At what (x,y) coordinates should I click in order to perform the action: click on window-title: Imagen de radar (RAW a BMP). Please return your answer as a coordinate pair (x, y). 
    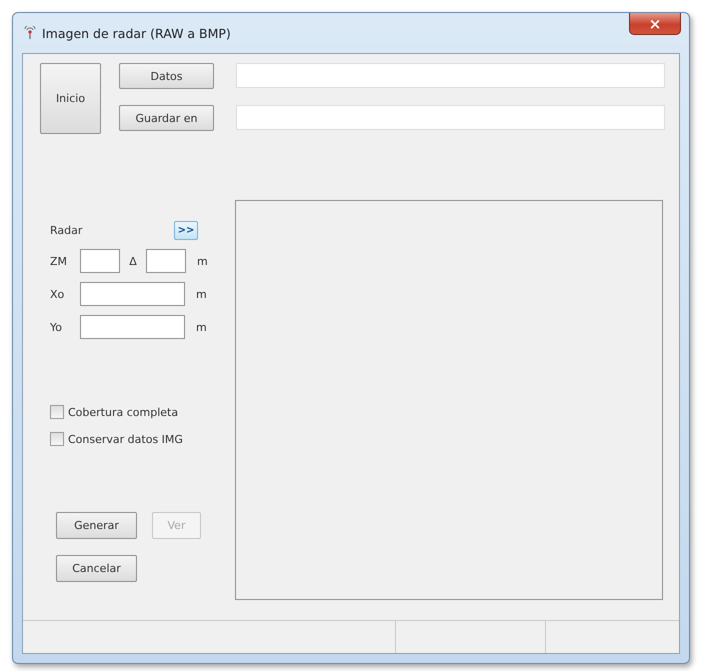
    Looking at the image, I should click on (136, 33).